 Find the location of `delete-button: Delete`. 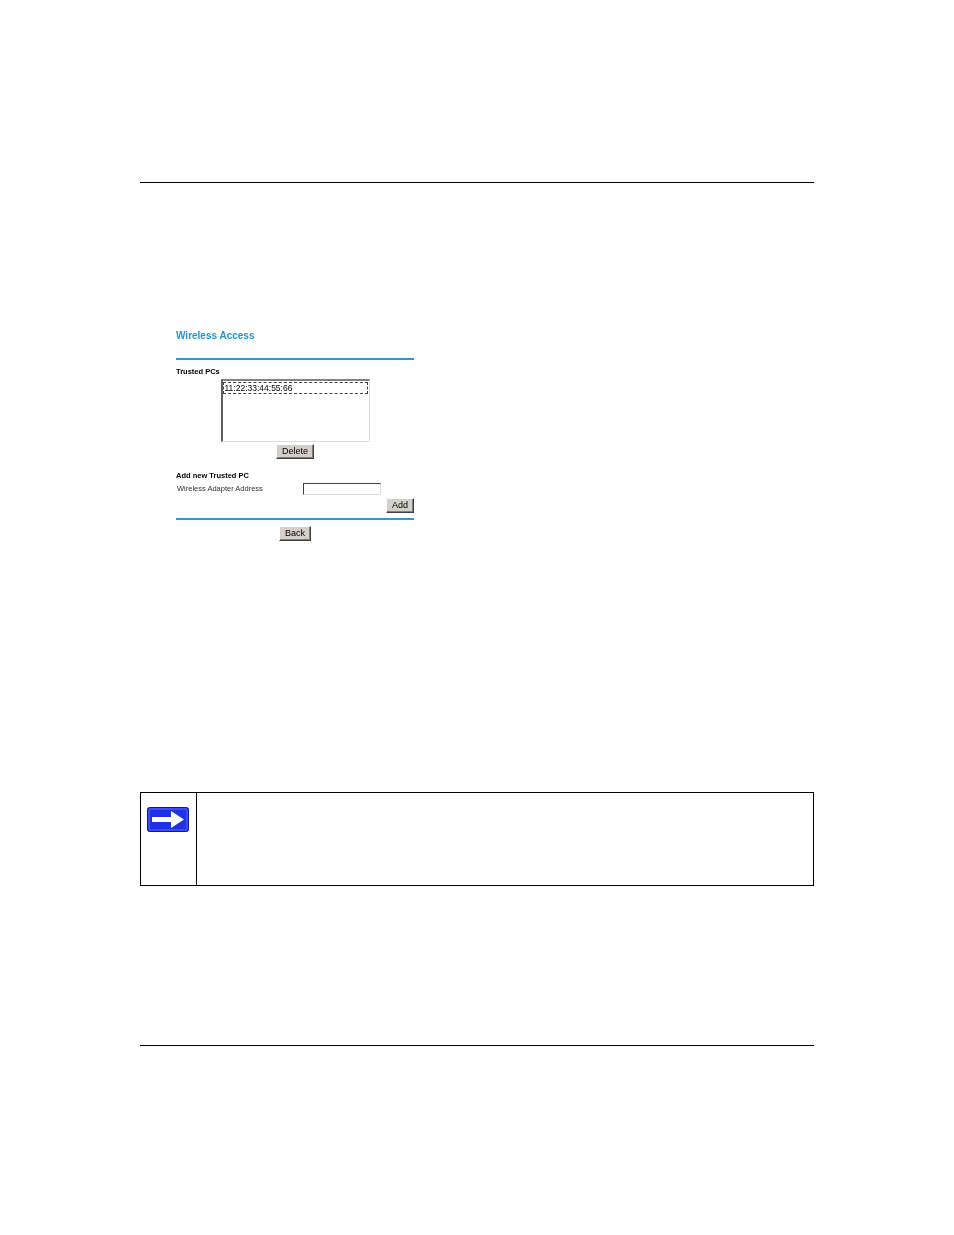

delete-button: Delete is located at coordinates (295, 451).